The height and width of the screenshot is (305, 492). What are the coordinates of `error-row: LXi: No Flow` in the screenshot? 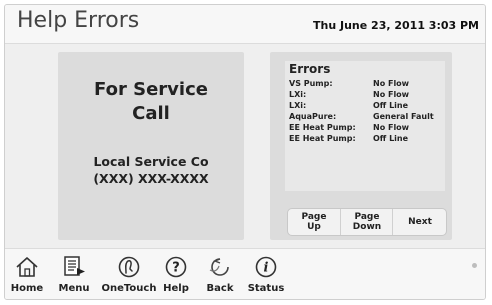 It's located at (369, 95).